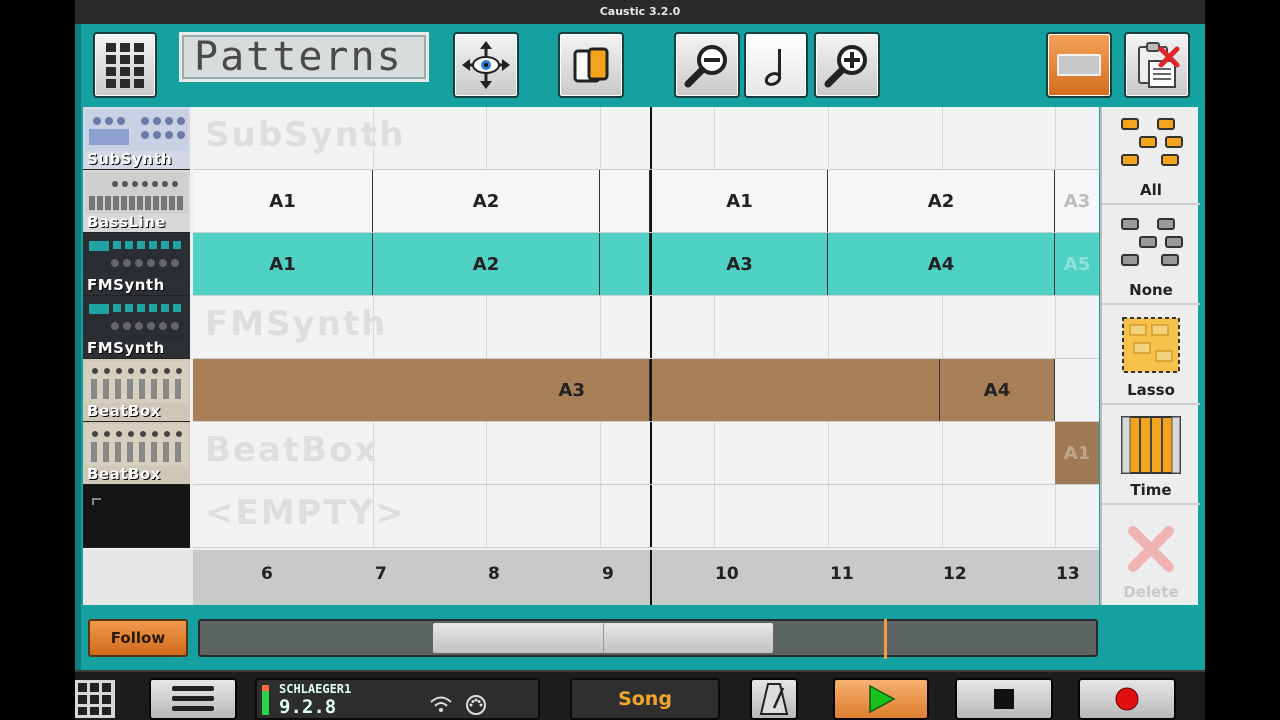 This screenshot has width=1280, height=720. Describe the element at coordinates (1151, 156) in the screenshot. I see `select-all-button: All` at that location.